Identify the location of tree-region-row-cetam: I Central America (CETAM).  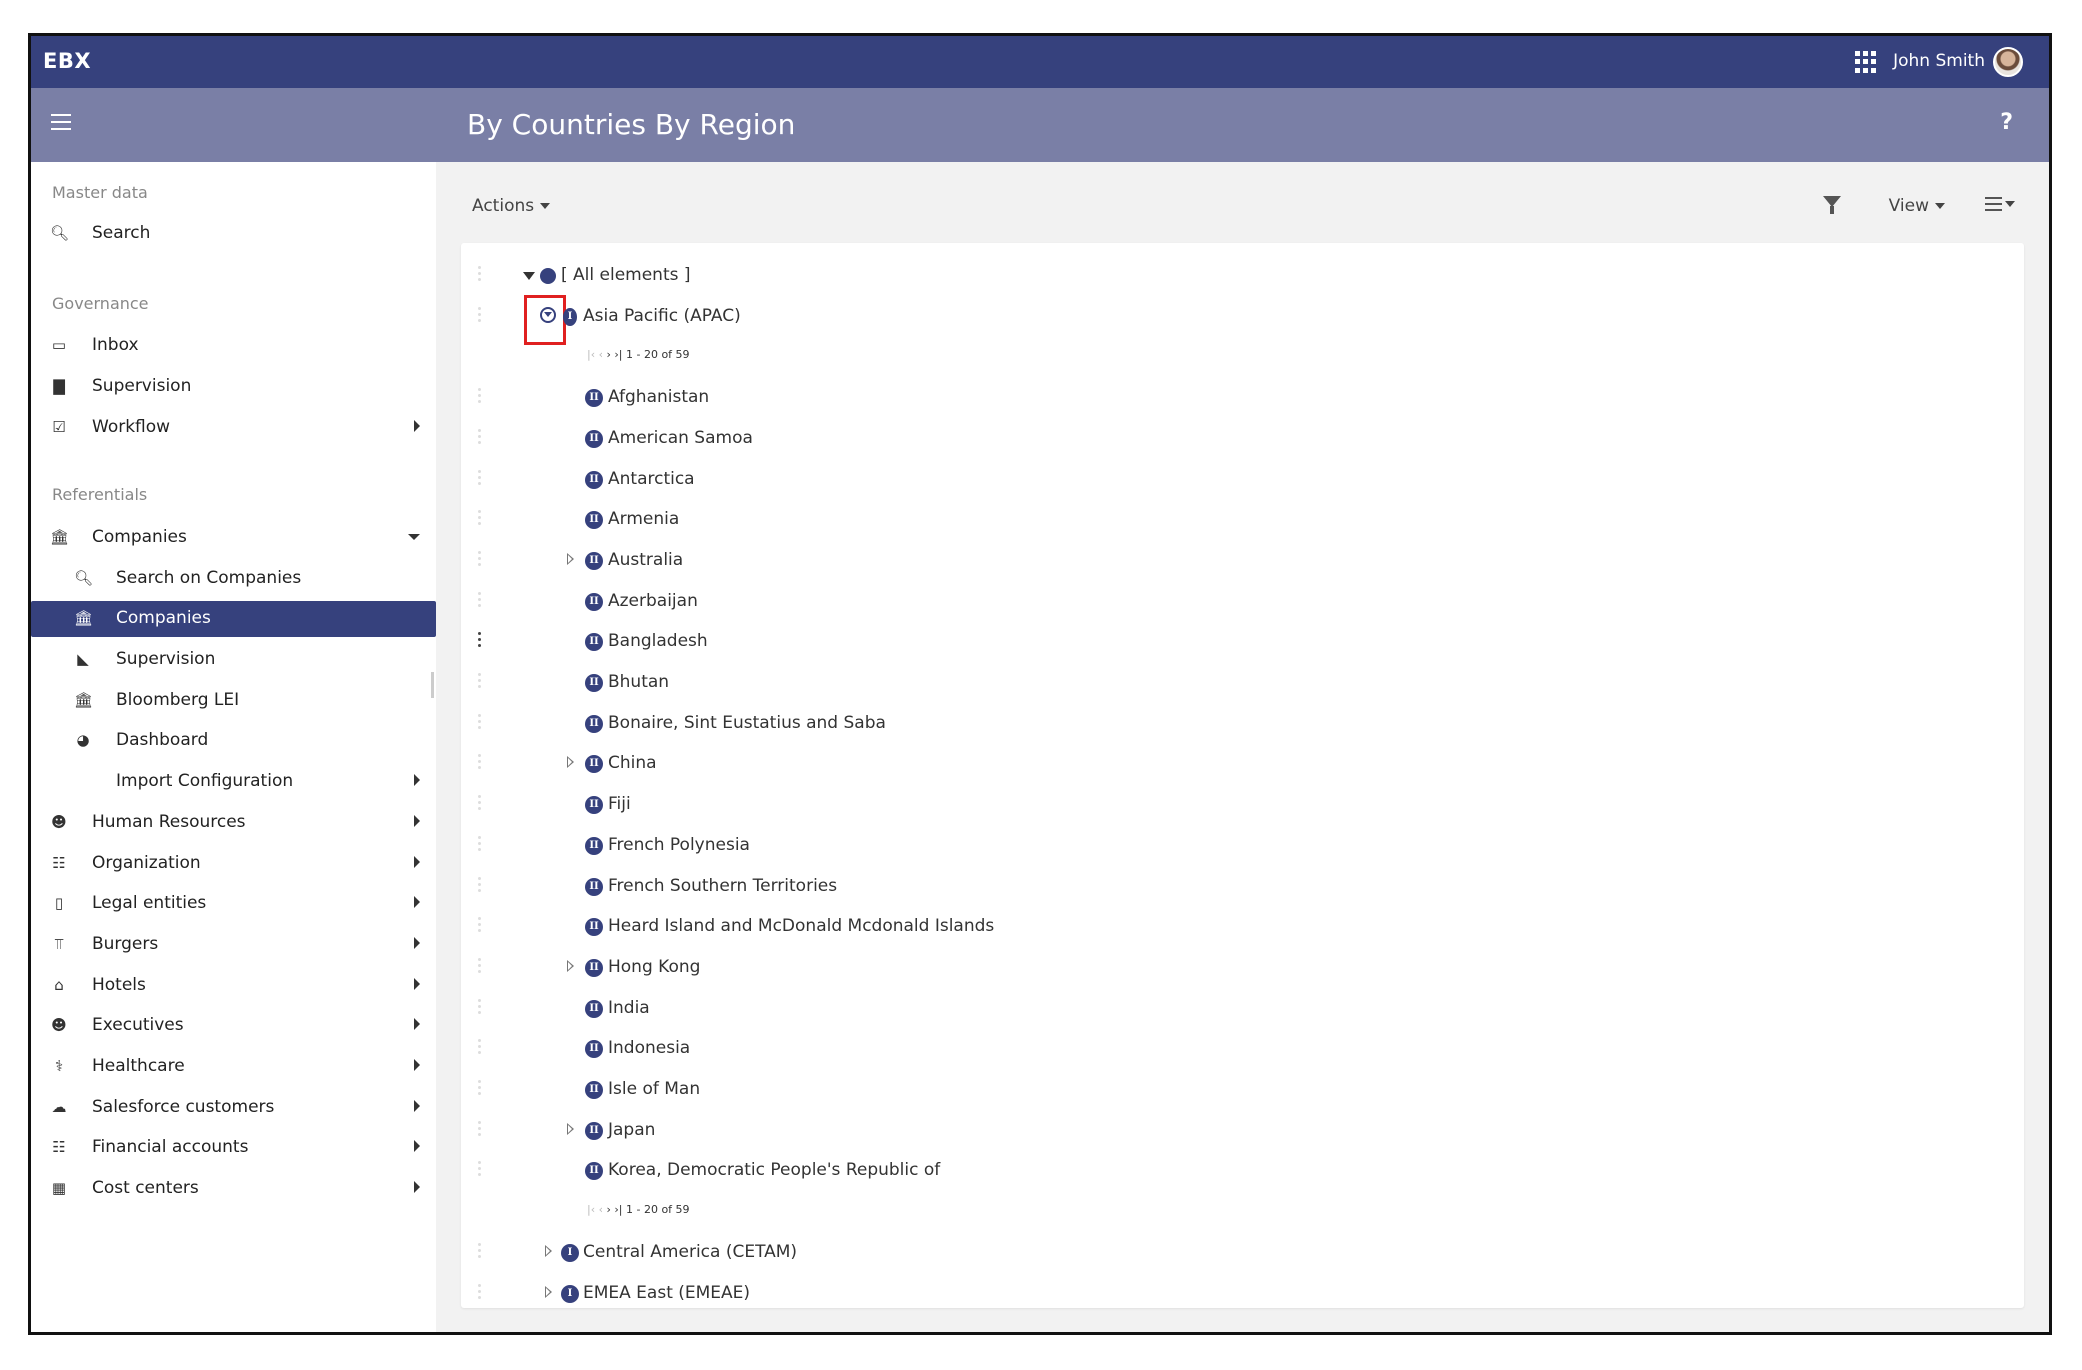
(1242, 1252).